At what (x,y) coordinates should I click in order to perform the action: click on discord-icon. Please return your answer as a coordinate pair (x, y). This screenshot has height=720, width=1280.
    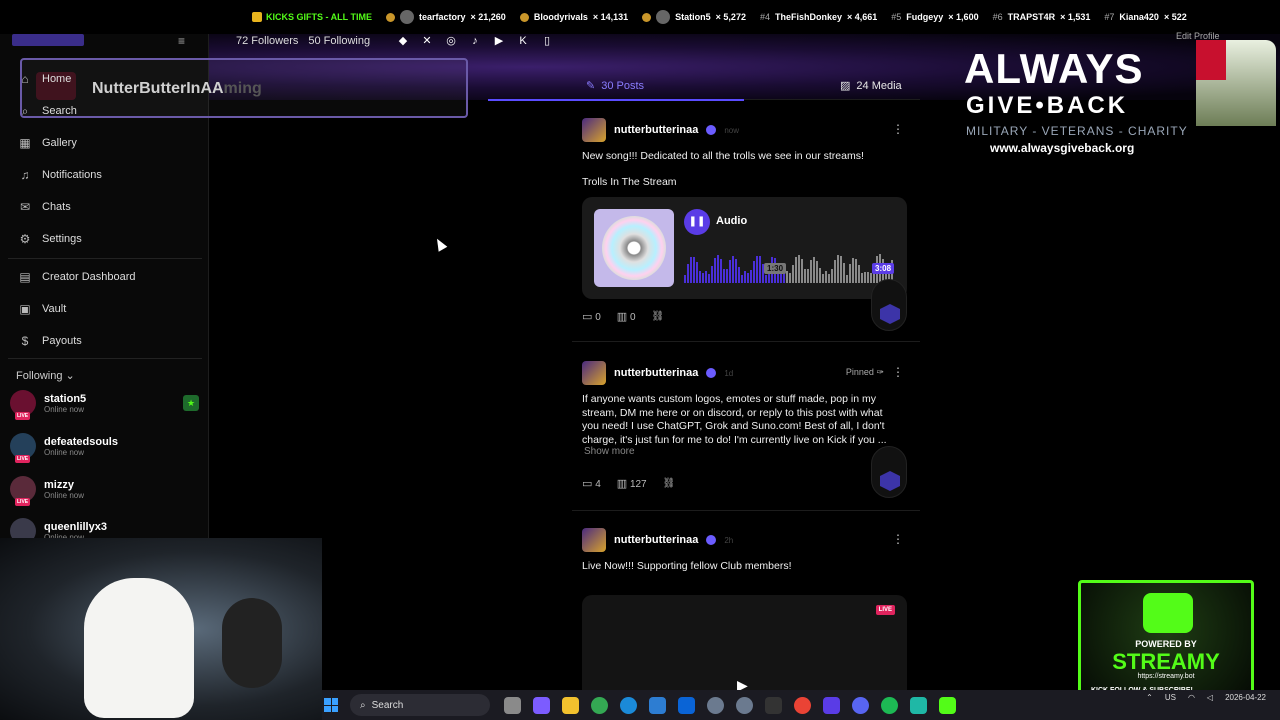
    Looking at the image, I should click on (860, 705).